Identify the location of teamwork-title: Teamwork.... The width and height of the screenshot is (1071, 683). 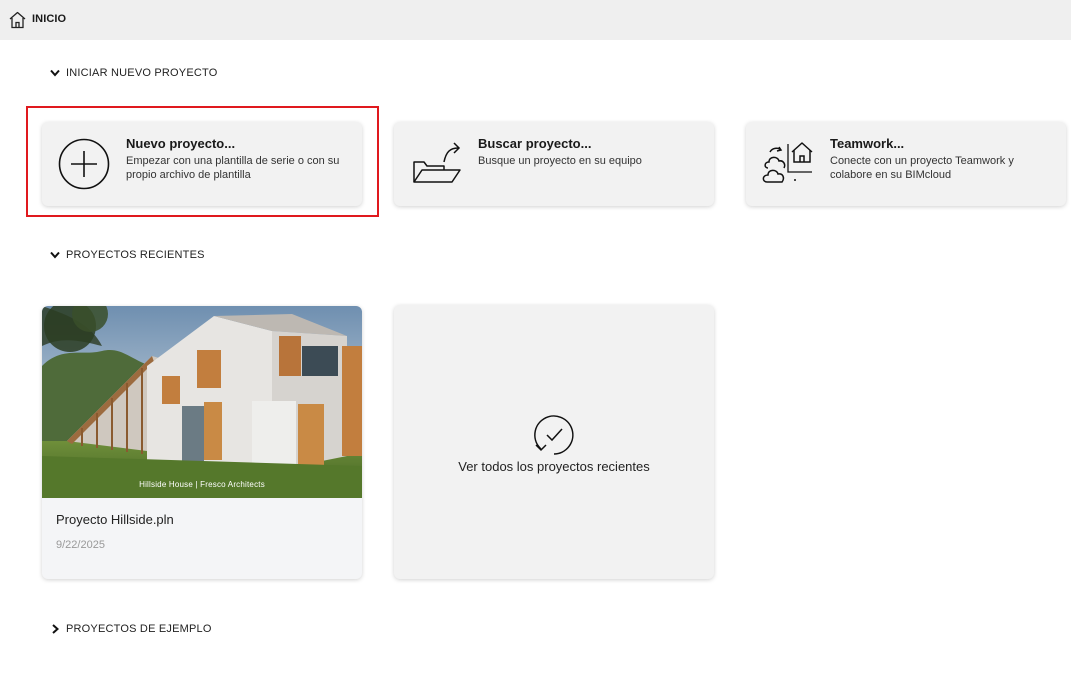
(867, 143).